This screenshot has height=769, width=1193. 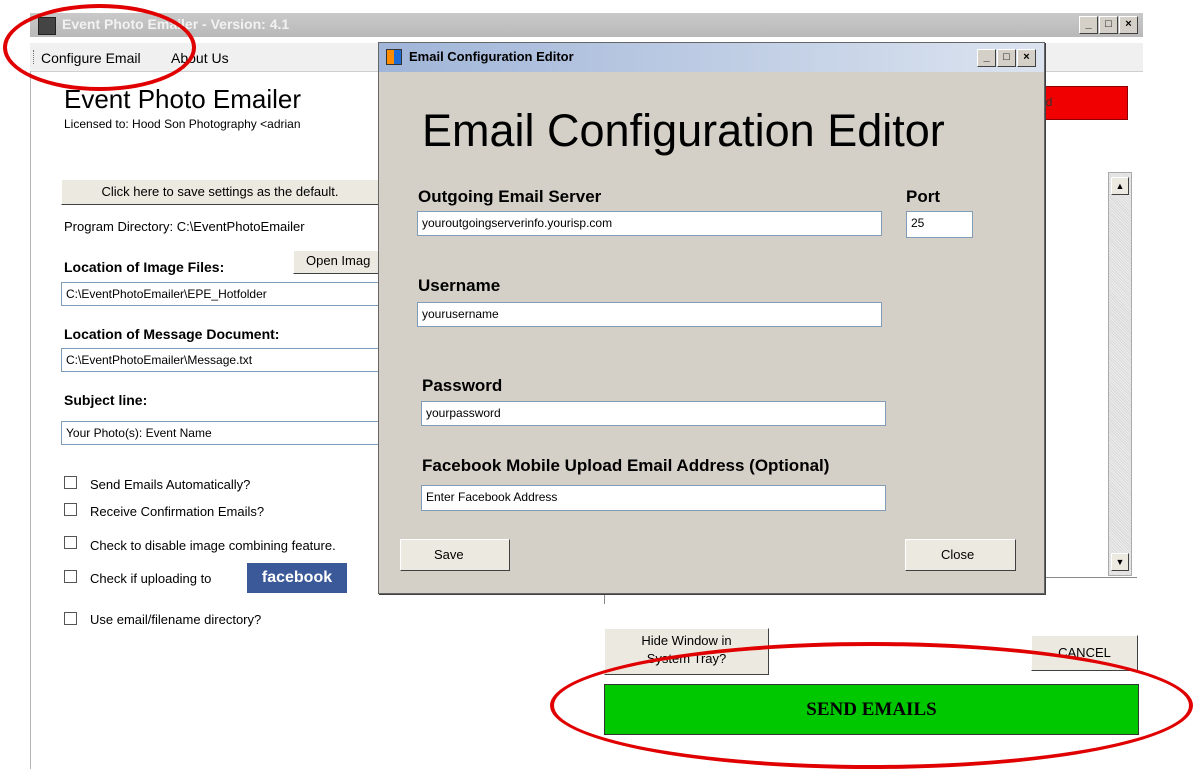 I want to click on scroll-up-arrow-icon: ▲, so click(x=1120, y=186).